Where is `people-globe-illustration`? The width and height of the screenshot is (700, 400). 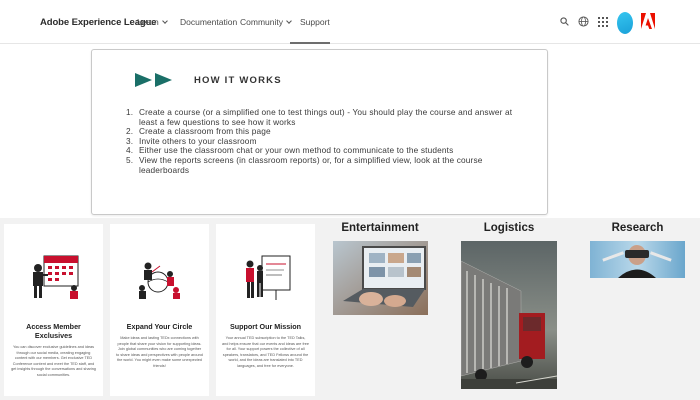
people-globe-illustration is located at coordinates (159, 280).